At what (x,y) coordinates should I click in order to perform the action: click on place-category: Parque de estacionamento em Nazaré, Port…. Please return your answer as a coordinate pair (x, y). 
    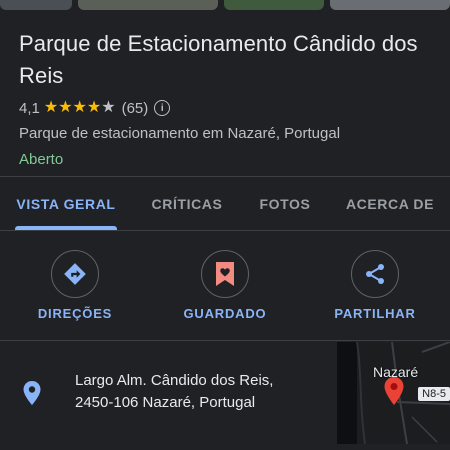
    Looking at the image, I should click on (180, 133).